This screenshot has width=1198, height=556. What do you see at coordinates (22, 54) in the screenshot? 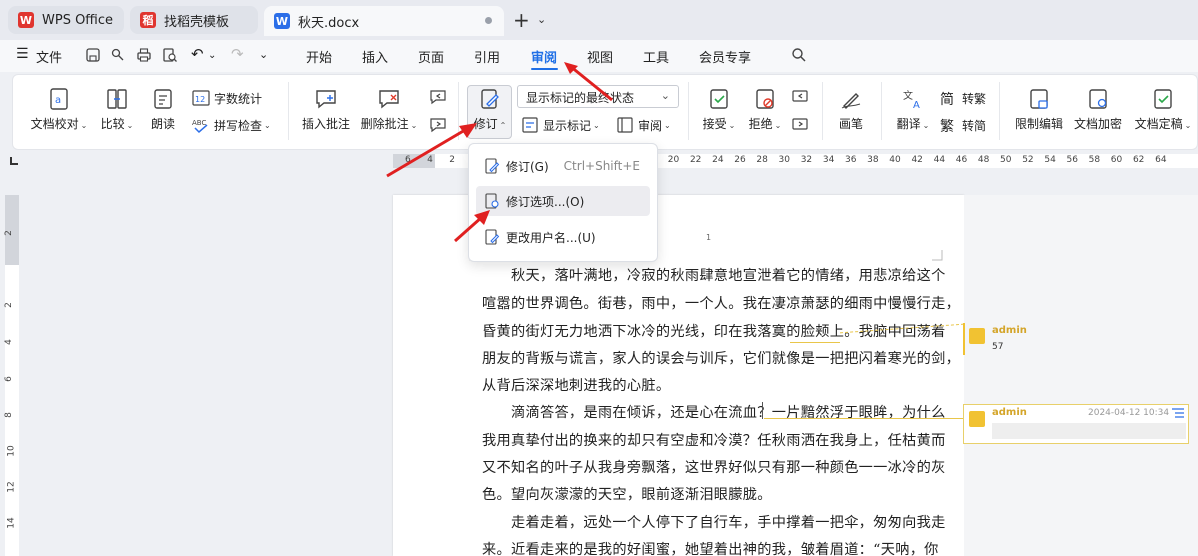
I see `hamburger-icon: ☰` at bounding box center [22, 54].